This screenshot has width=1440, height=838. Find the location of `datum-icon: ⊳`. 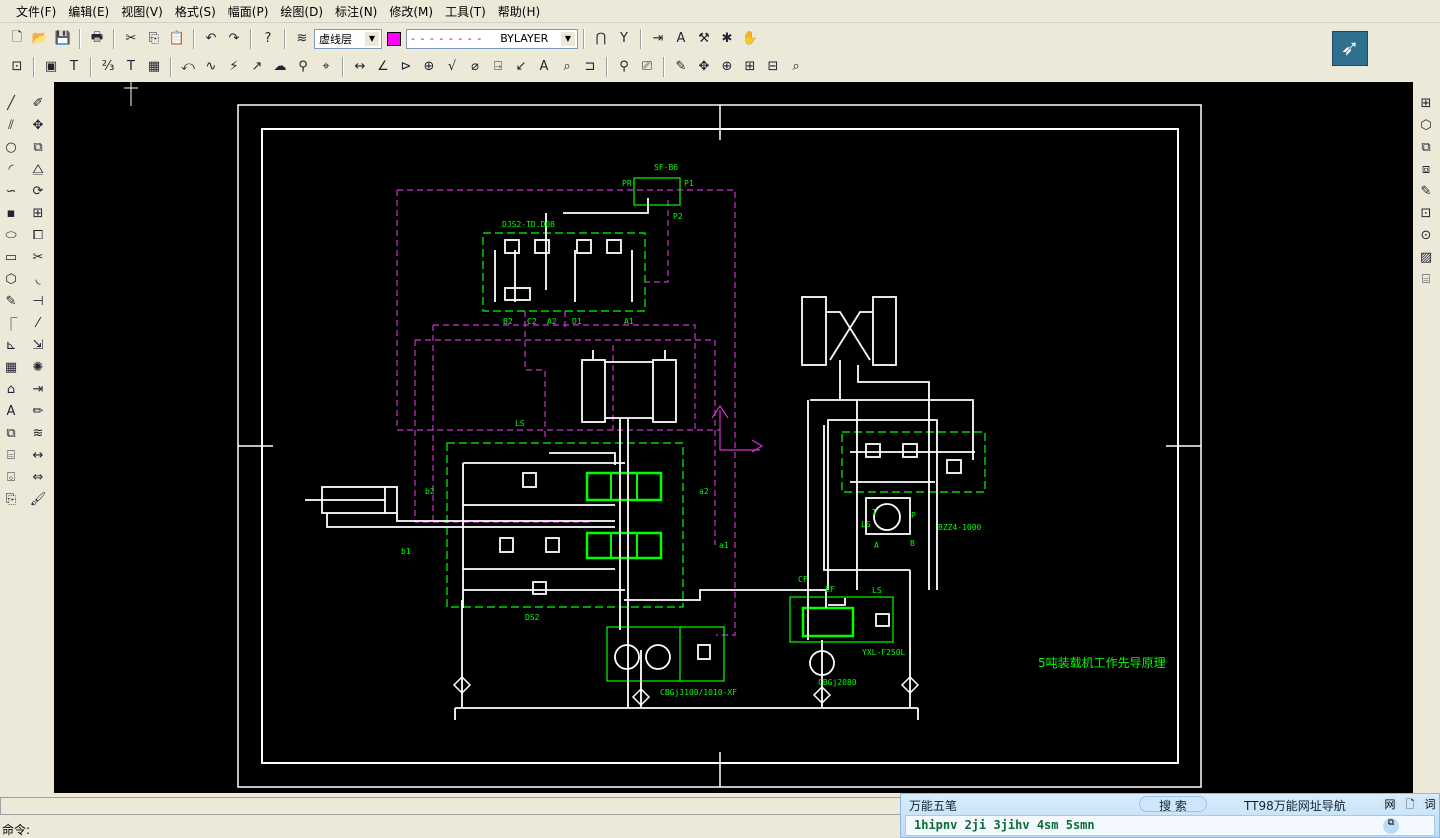

datum-icon: ⊳ is located at coordinates (406, 67).